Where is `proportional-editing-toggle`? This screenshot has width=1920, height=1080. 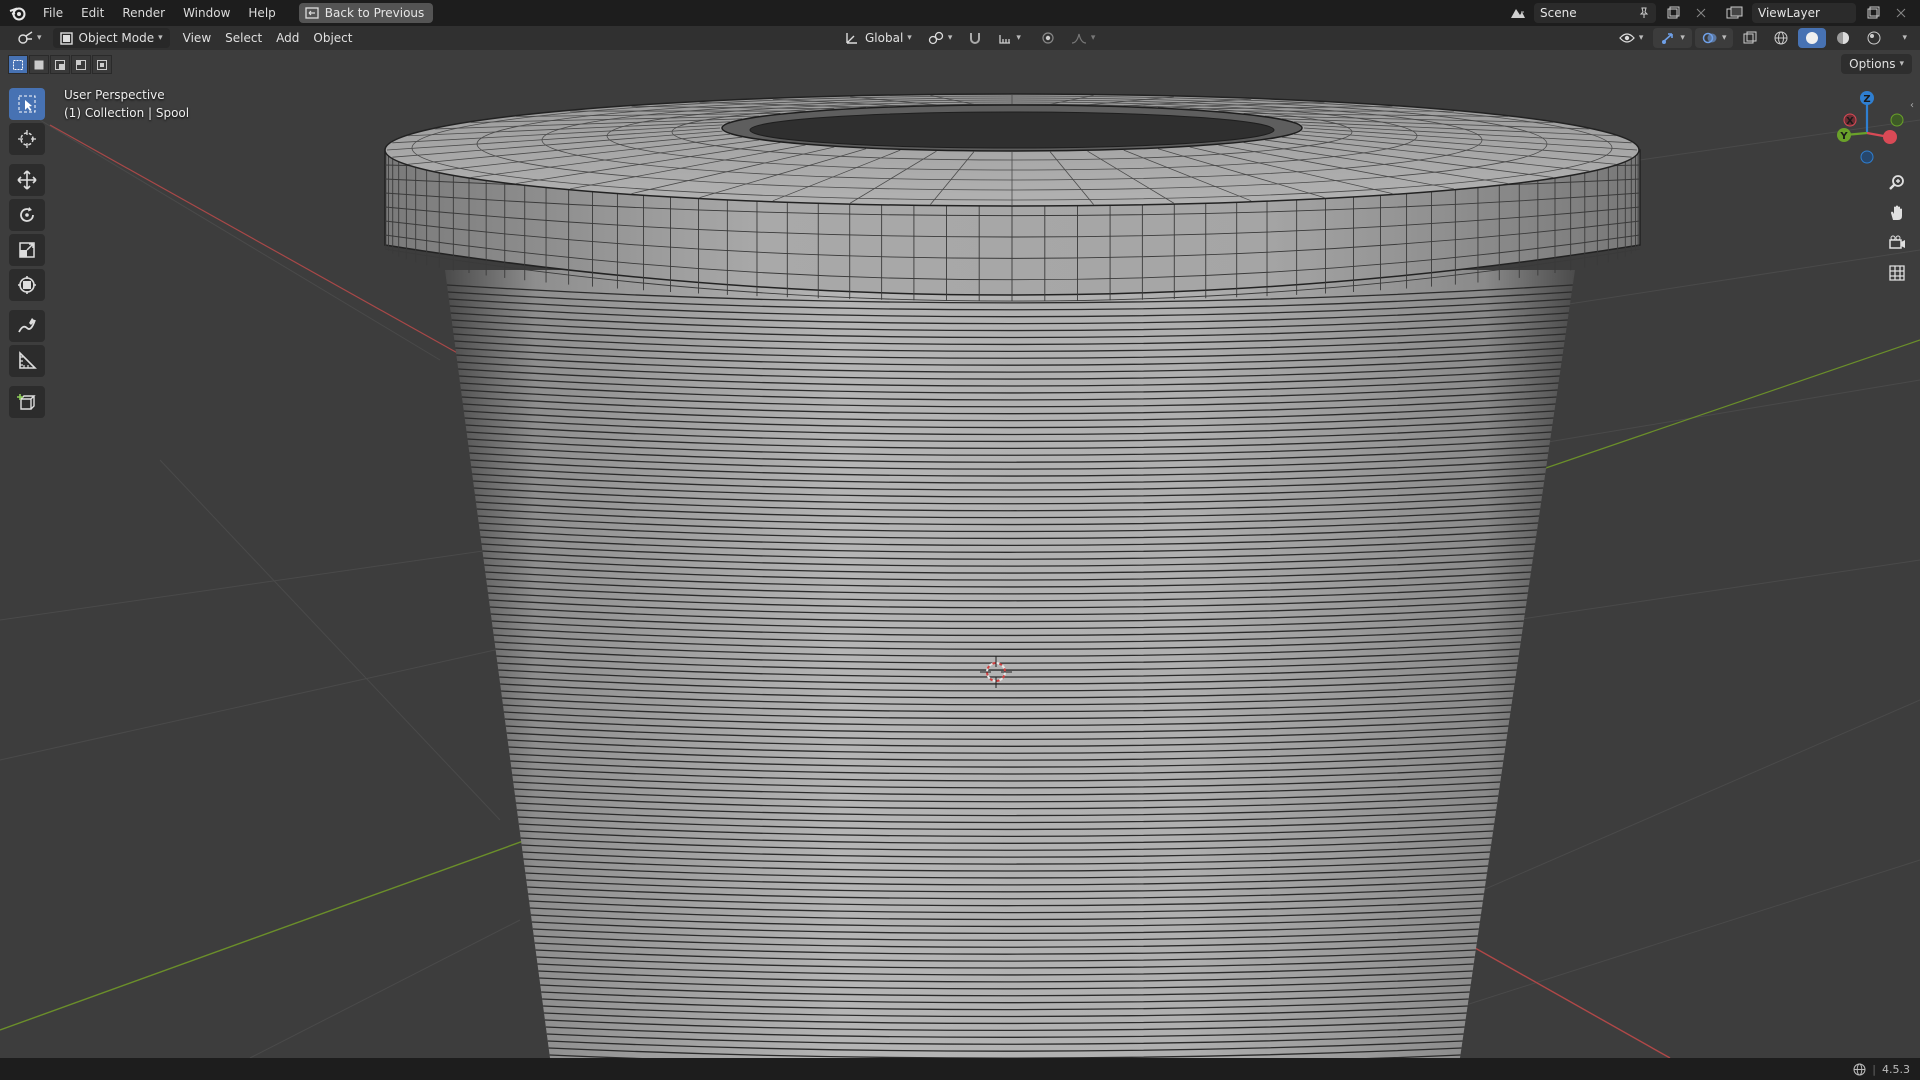
proportional-editing-toggle is located at coordinates (1048, 38).